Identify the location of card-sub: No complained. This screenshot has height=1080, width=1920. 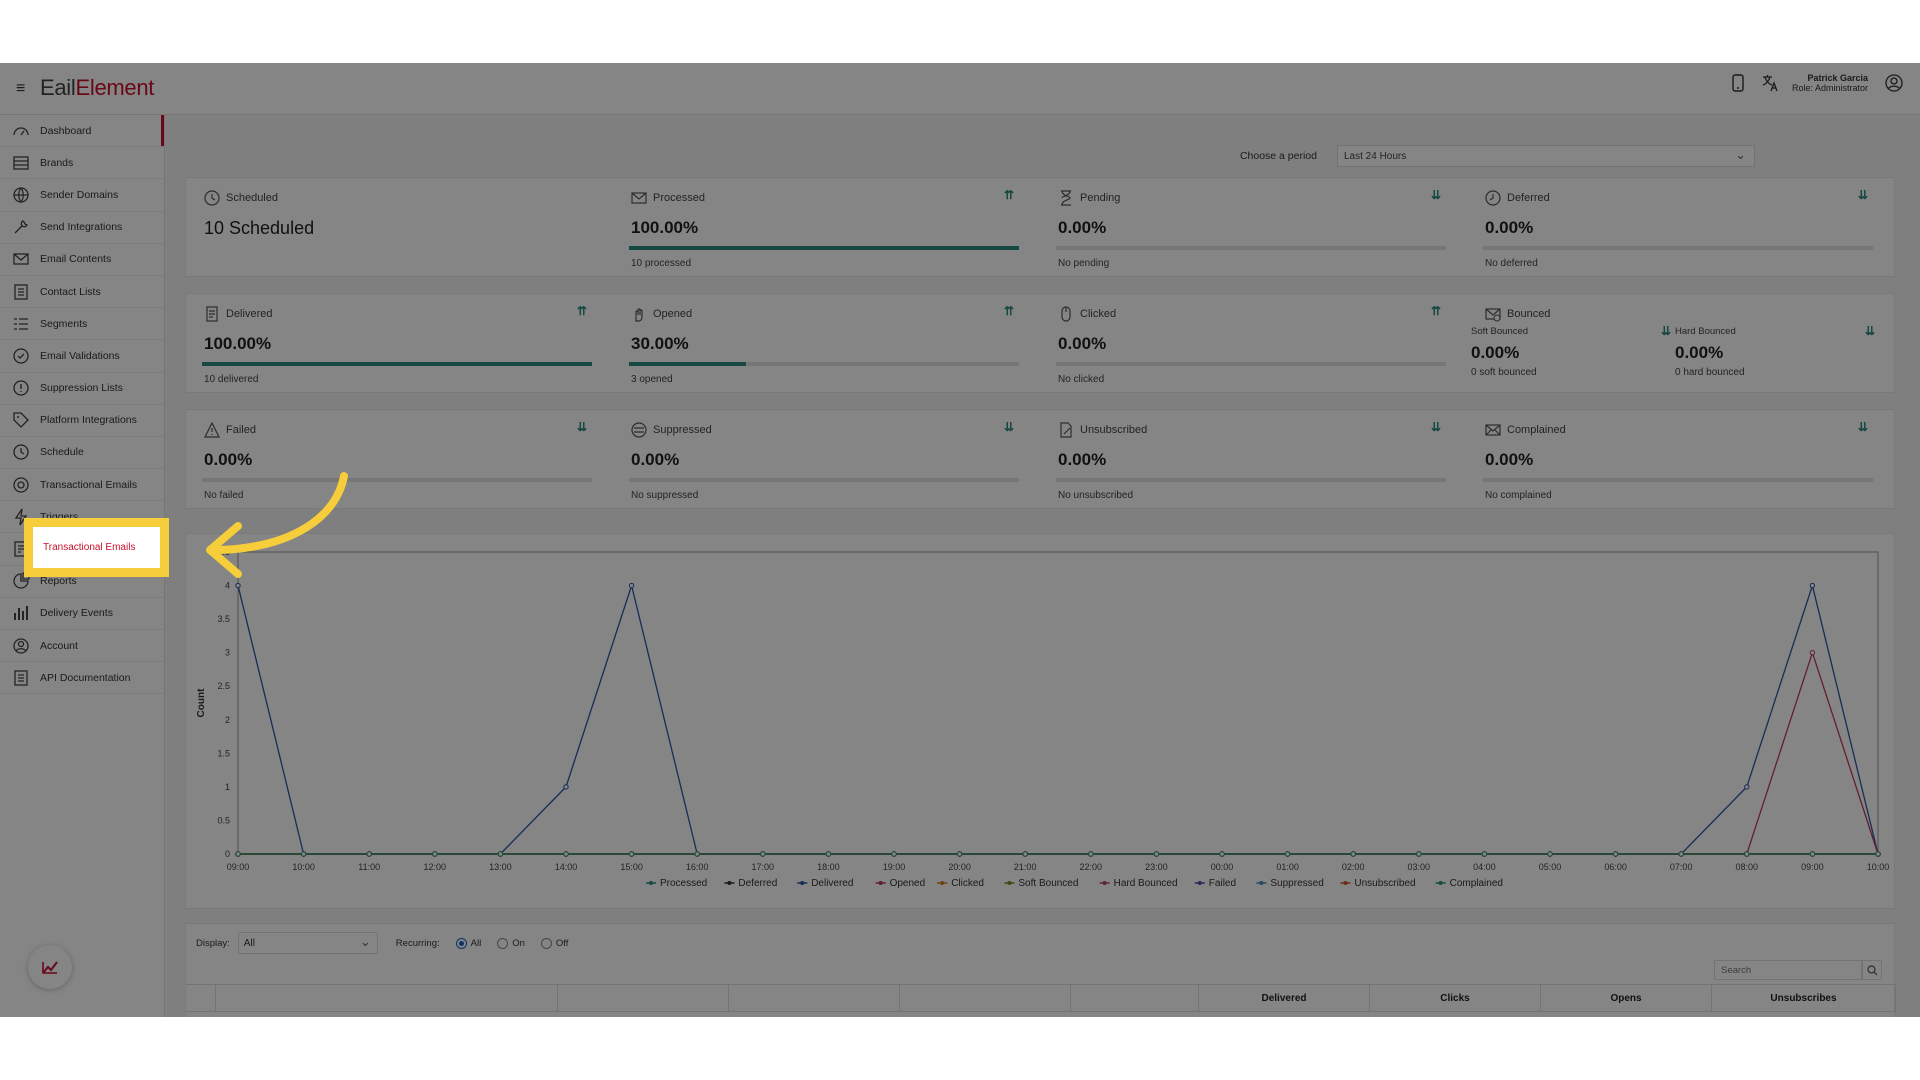
(1518, 495).